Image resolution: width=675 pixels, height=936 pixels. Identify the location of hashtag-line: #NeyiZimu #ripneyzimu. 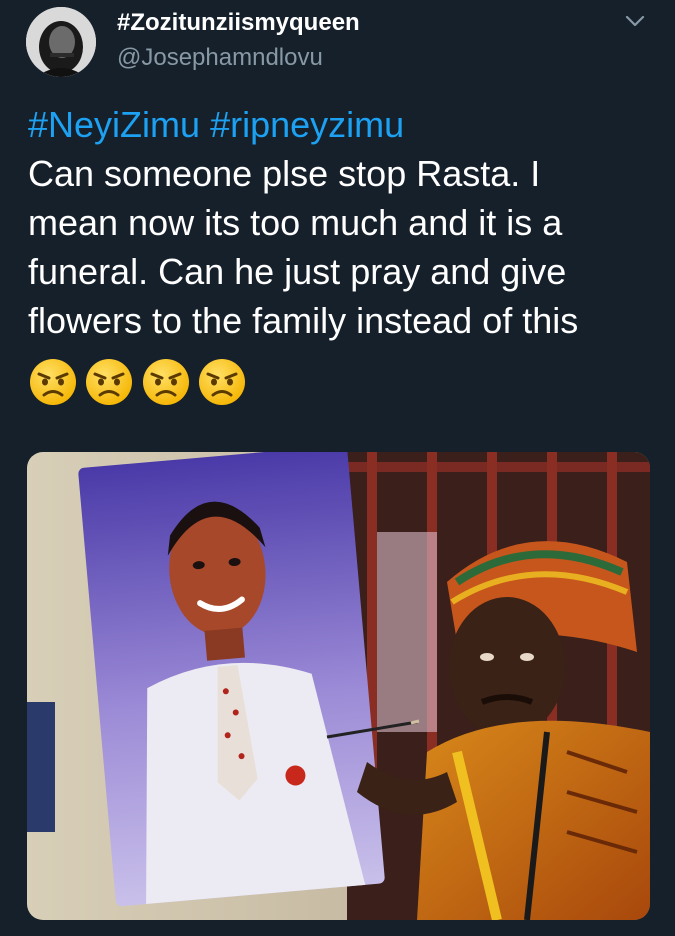
(343, 124).